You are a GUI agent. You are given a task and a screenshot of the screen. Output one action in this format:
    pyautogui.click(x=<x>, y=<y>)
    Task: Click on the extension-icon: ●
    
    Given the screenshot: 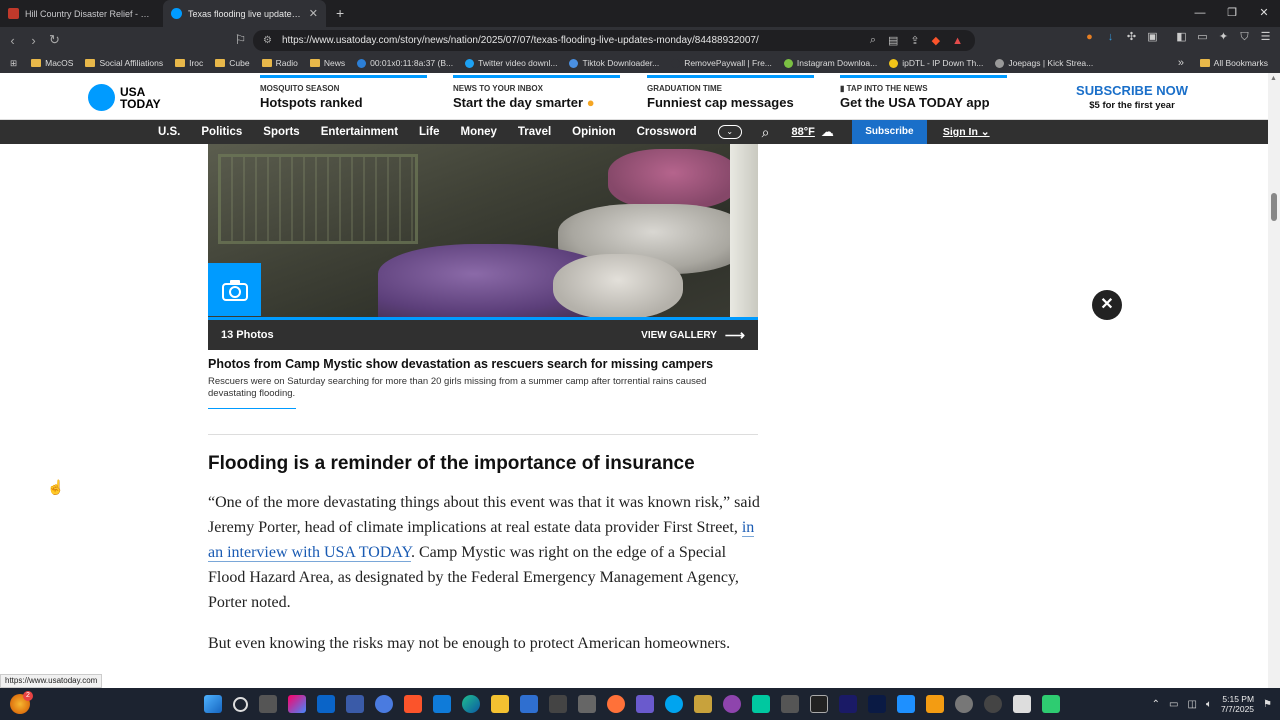 What is the action you would take?
    pyautogui.click(x=1089, y=37)
    